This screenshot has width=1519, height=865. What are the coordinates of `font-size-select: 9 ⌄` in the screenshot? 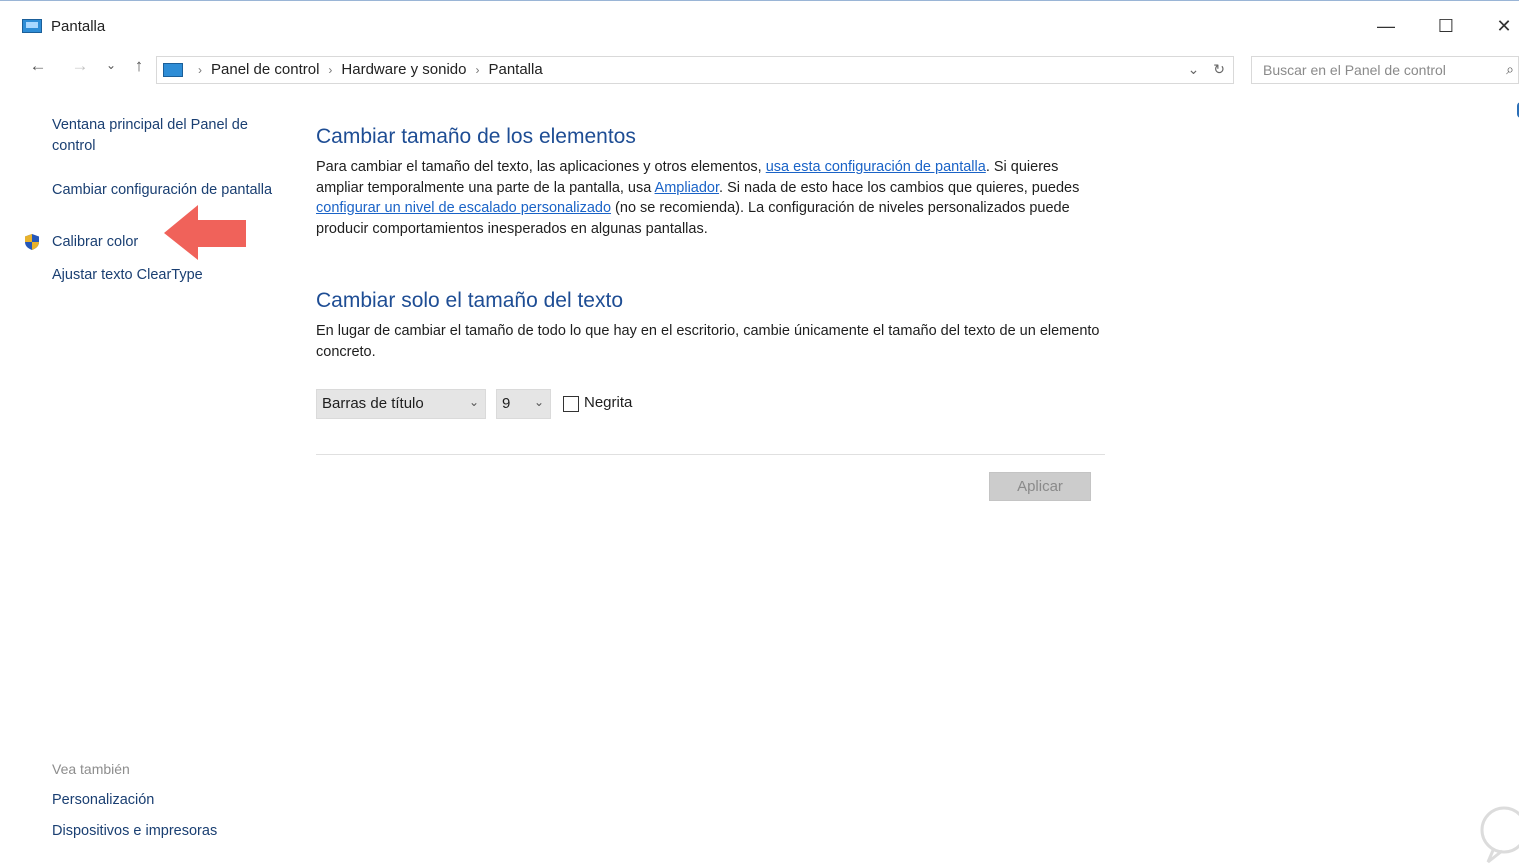 It's located at (523, 404).